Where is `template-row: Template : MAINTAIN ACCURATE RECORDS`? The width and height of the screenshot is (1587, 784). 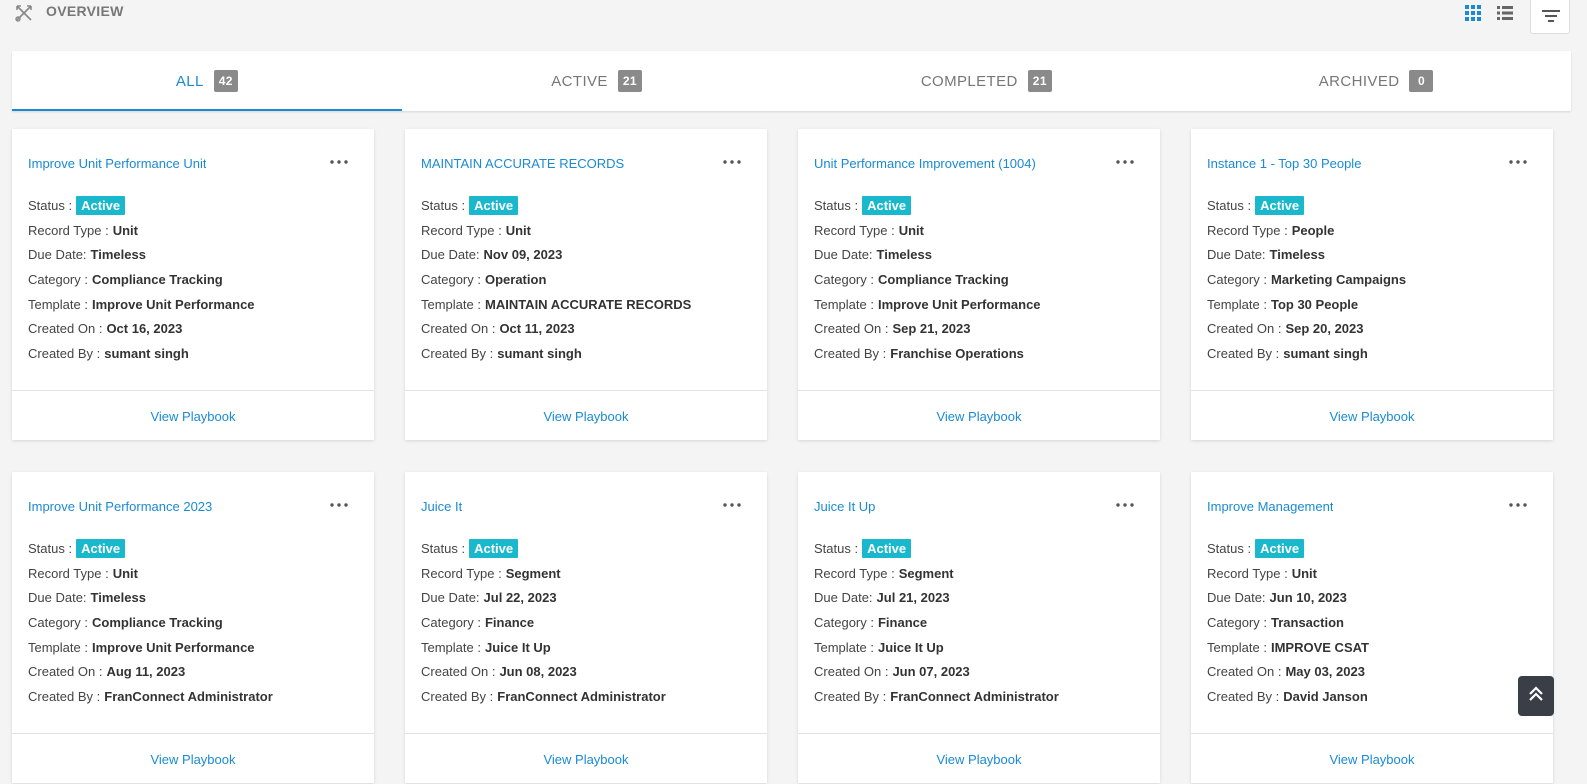
template-row: Template : MAINTAIN ACCURATE RECORDS is located at coordinates (556, 304).